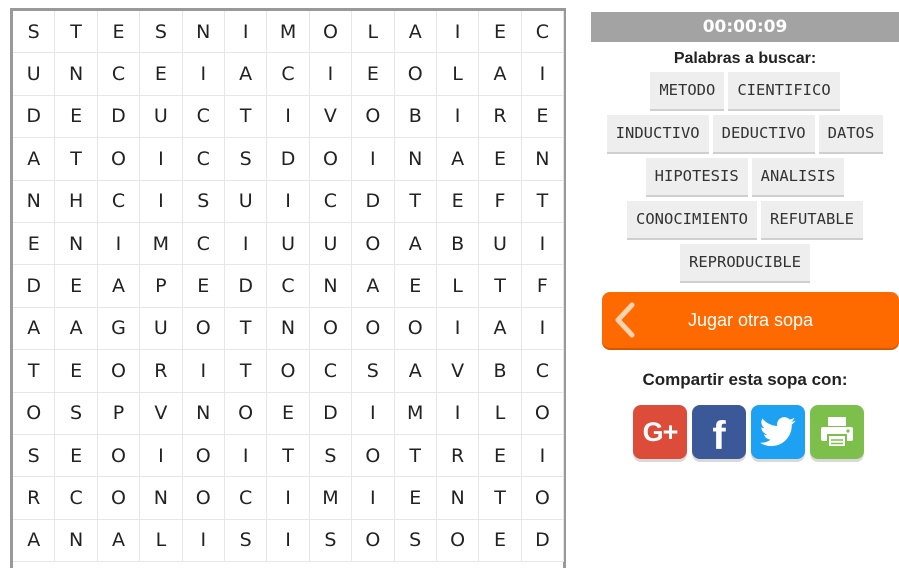 Image resolution: width=899 pixels, height=568 pixels. What do you see at coordinates (719, 432) in the screenshot?
I see `facebook-button: f` at bounding box center [719, 432].